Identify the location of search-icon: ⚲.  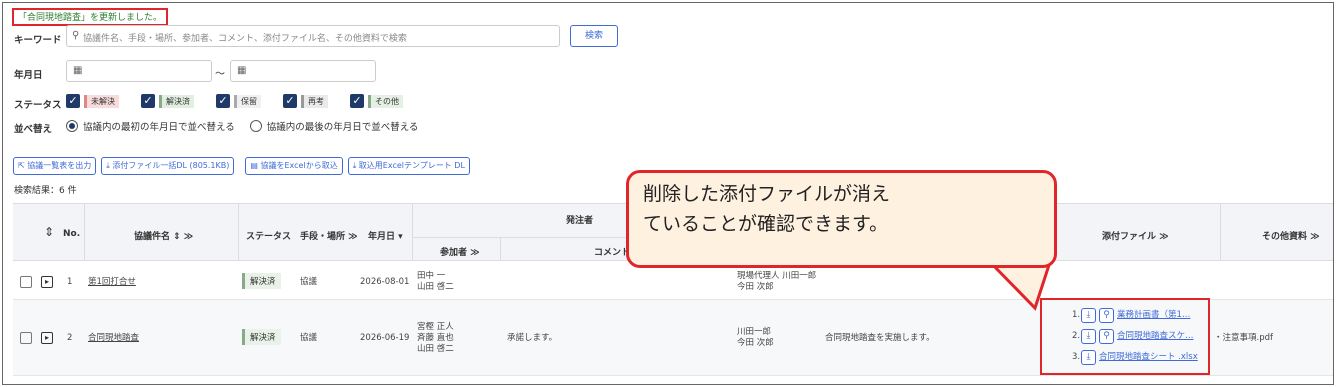
(76, 35).